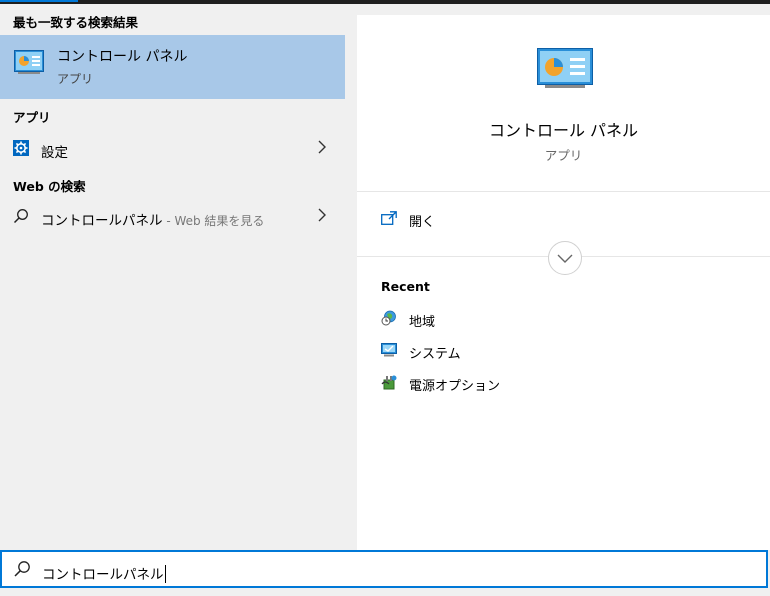 The image size is (770, 596). Describe the element at coordinates (102, 221) in the screenshot. I see `web-search-query: コントロールパネル` at that location.